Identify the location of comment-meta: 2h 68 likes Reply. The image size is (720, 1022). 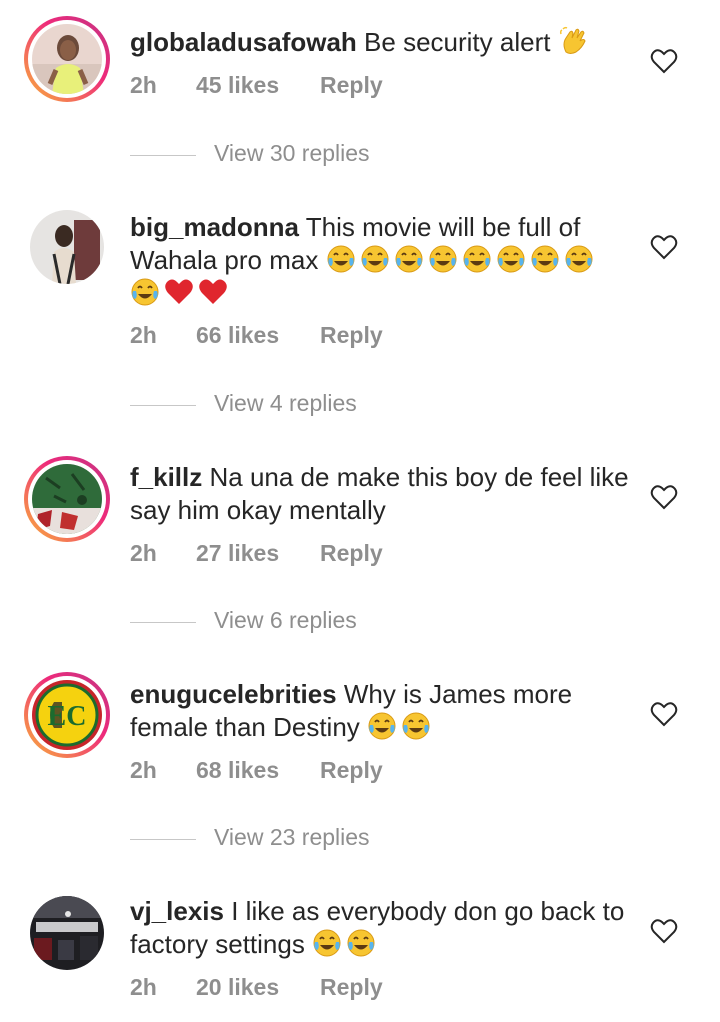
(256, 770).